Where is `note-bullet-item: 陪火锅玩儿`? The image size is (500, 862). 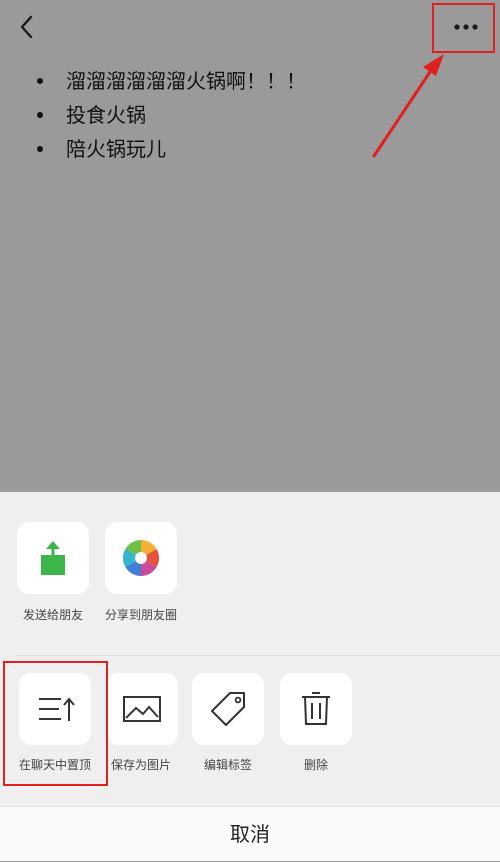 note-bullet-item: 陪火锅玩儿 is located at coordinates (170, 149).